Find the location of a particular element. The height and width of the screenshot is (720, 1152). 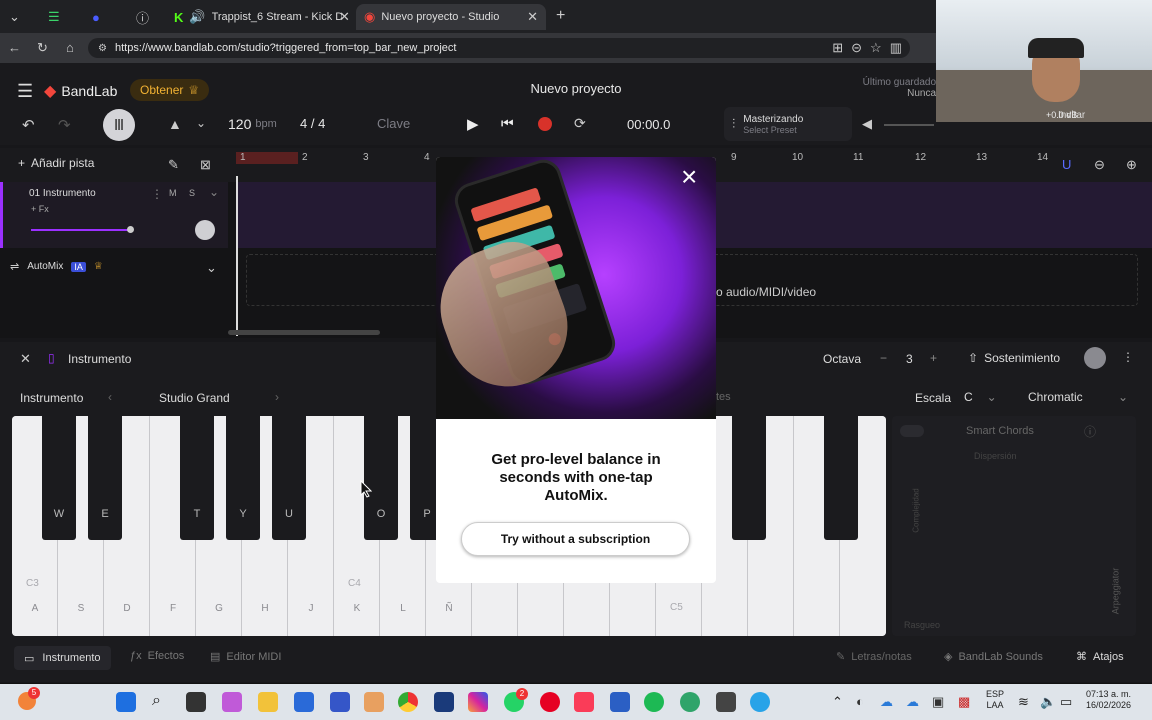

pinterest-icon is located at coordinates (550, 702).